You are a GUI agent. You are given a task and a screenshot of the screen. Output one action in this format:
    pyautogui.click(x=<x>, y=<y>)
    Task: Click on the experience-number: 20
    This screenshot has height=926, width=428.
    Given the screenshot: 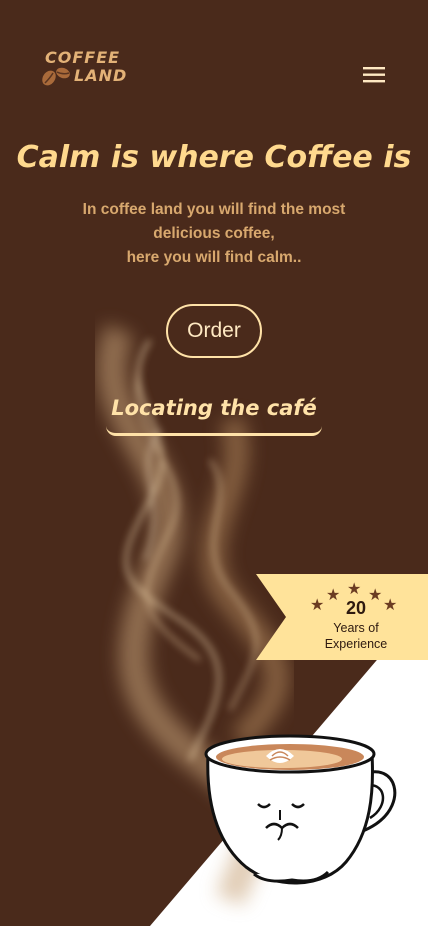 What is the action you would take?
    pyautogui.click(x=356, y=608)
    